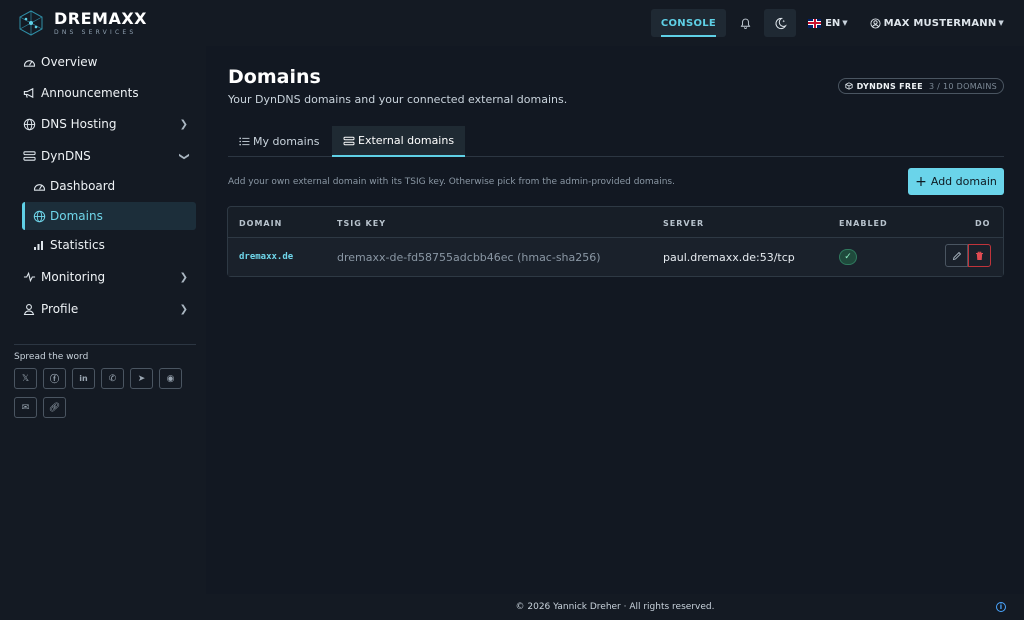  What do you see at coordinates (60, 309) in the screenshot?
I see `sidebar-item-label: Profile` at bounding box center [60, 309].